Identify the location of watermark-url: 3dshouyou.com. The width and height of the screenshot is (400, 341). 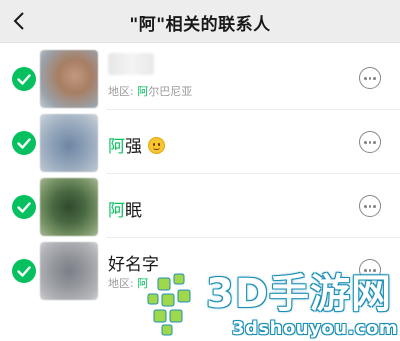
(315, 328).